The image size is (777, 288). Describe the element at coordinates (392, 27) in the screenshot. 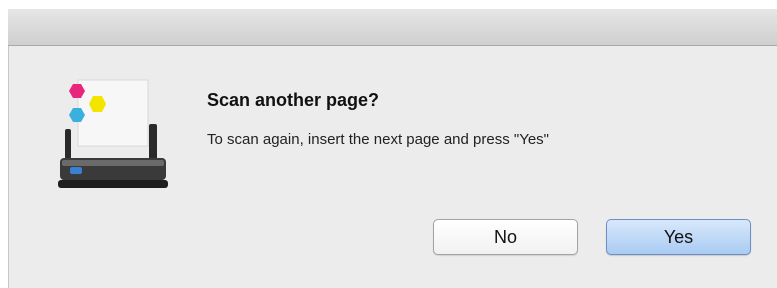

I see `window-titlebar` at that location.